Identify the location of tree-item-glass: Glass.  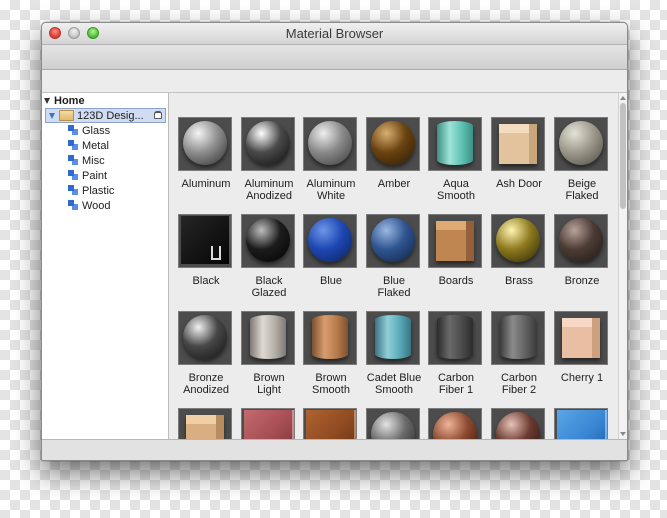
(89, 131).